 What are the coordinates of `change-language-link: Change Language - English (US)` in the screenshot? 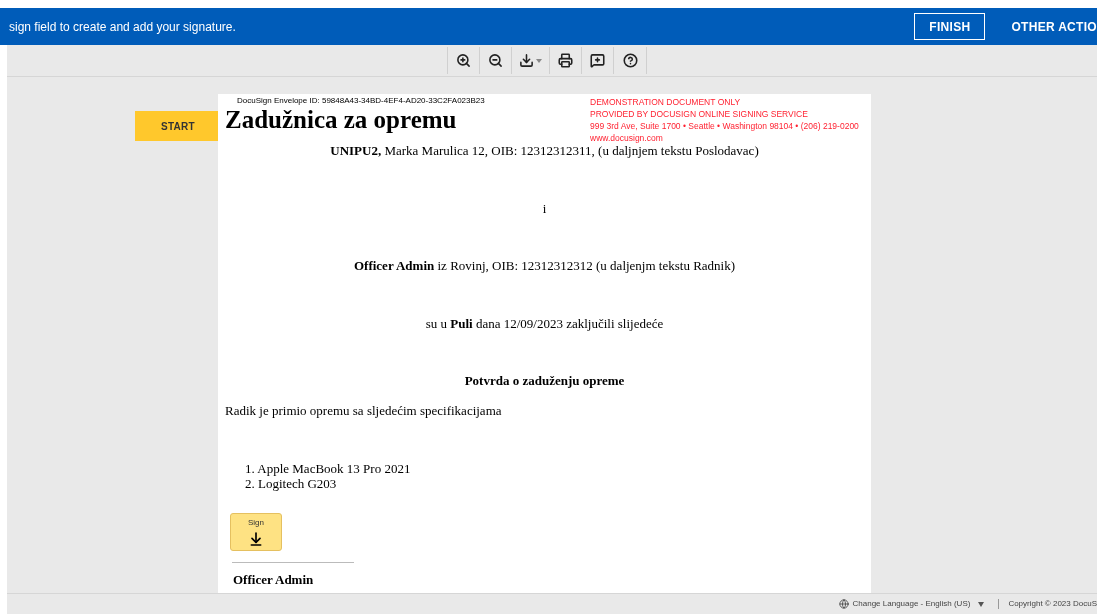 It's located at (911, 604).